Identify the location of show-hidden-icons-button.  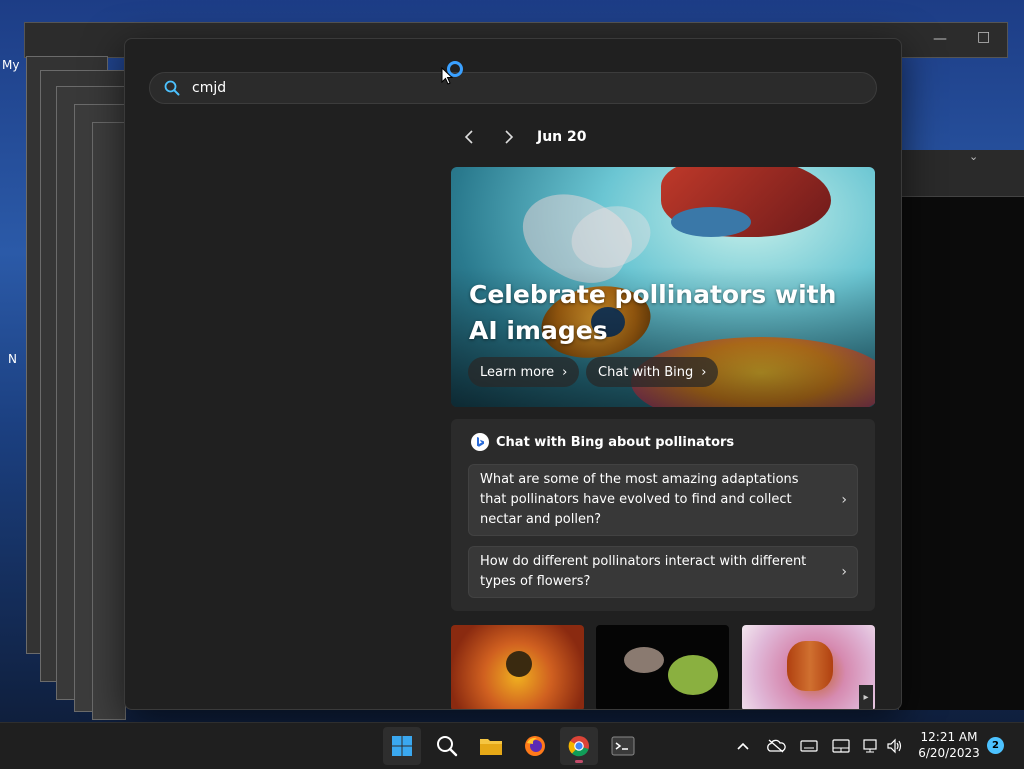
(743, 746).